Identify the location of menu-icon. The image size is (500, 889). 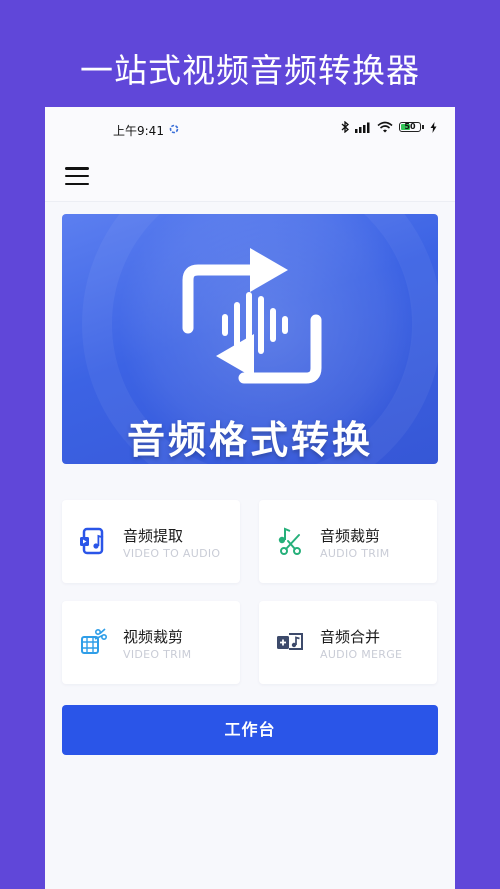
(77, 176).